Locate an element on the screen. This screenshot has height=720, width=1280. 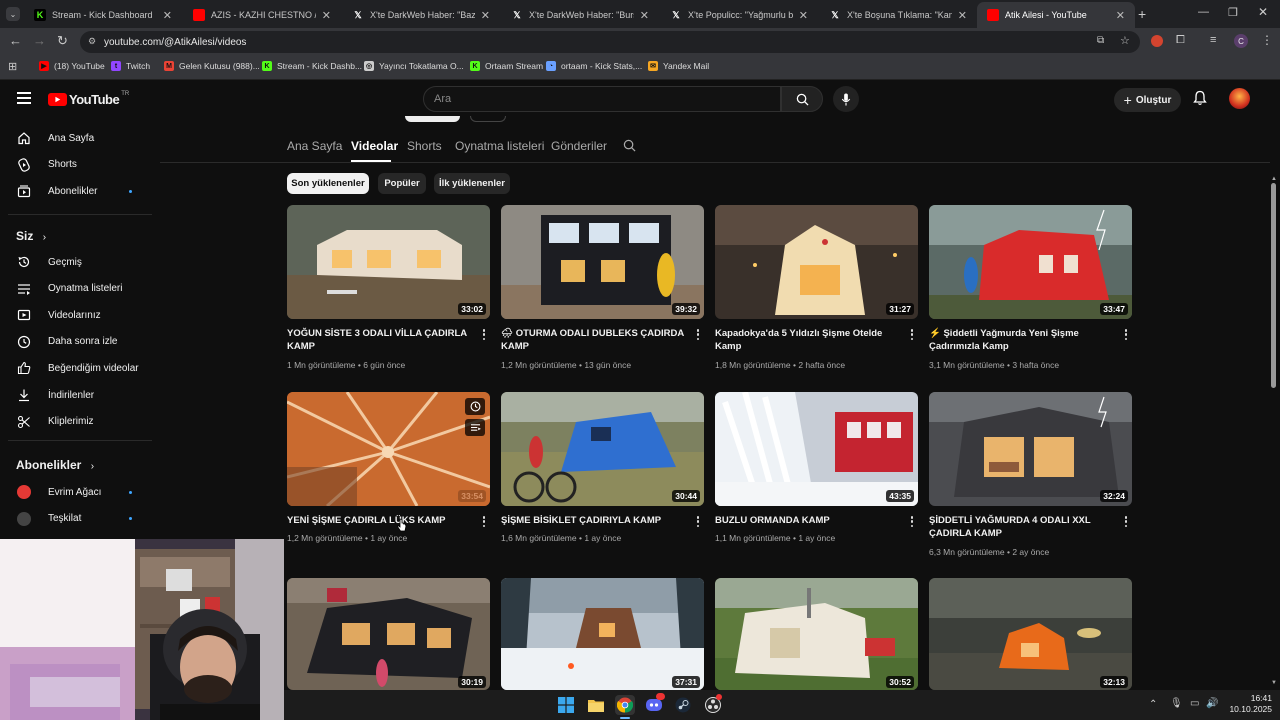
sidebar-item-shorts: Shorts is located at coordinates (76, 165).